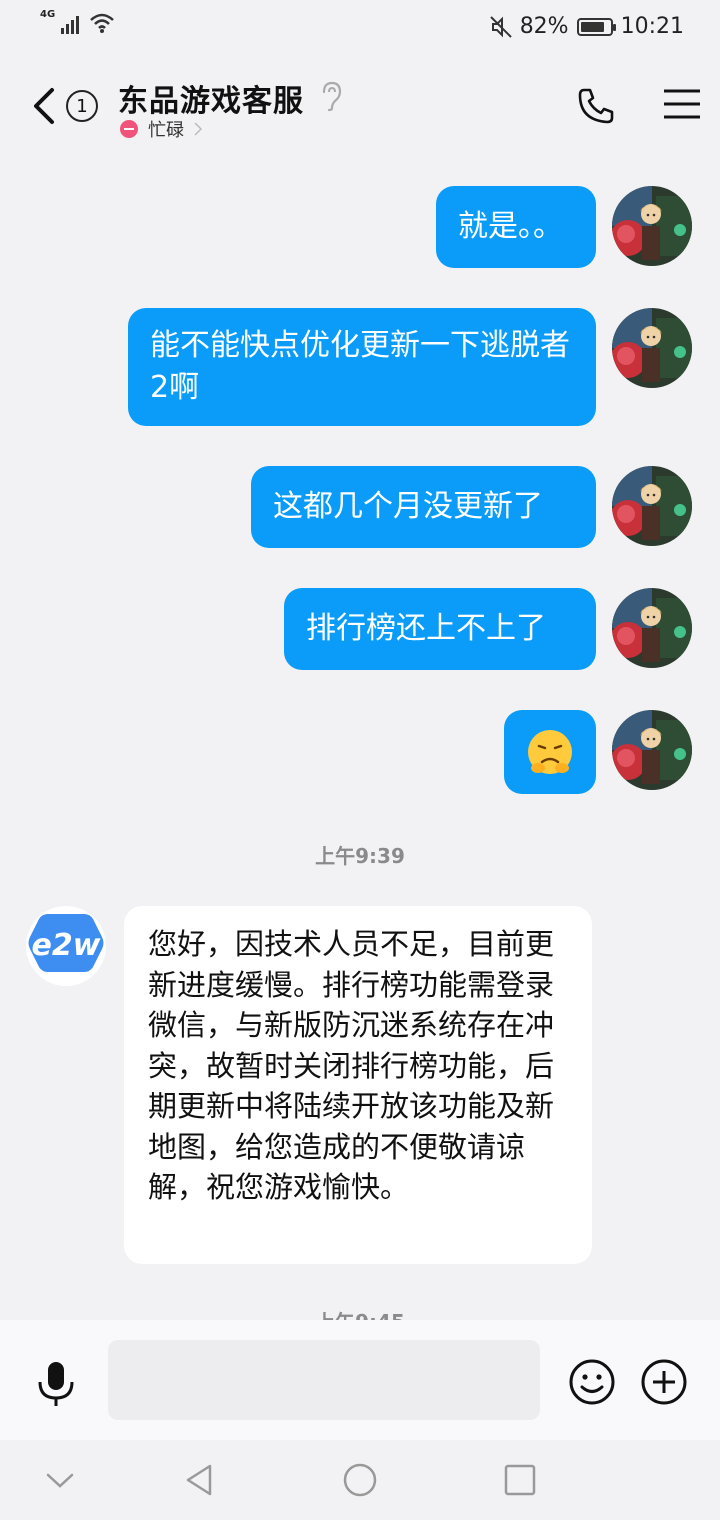 Image resolution: width=720 pixels, height=1520 pixels. I want to click on status-bar: 4G 82% 10:21, so click(360, 28).